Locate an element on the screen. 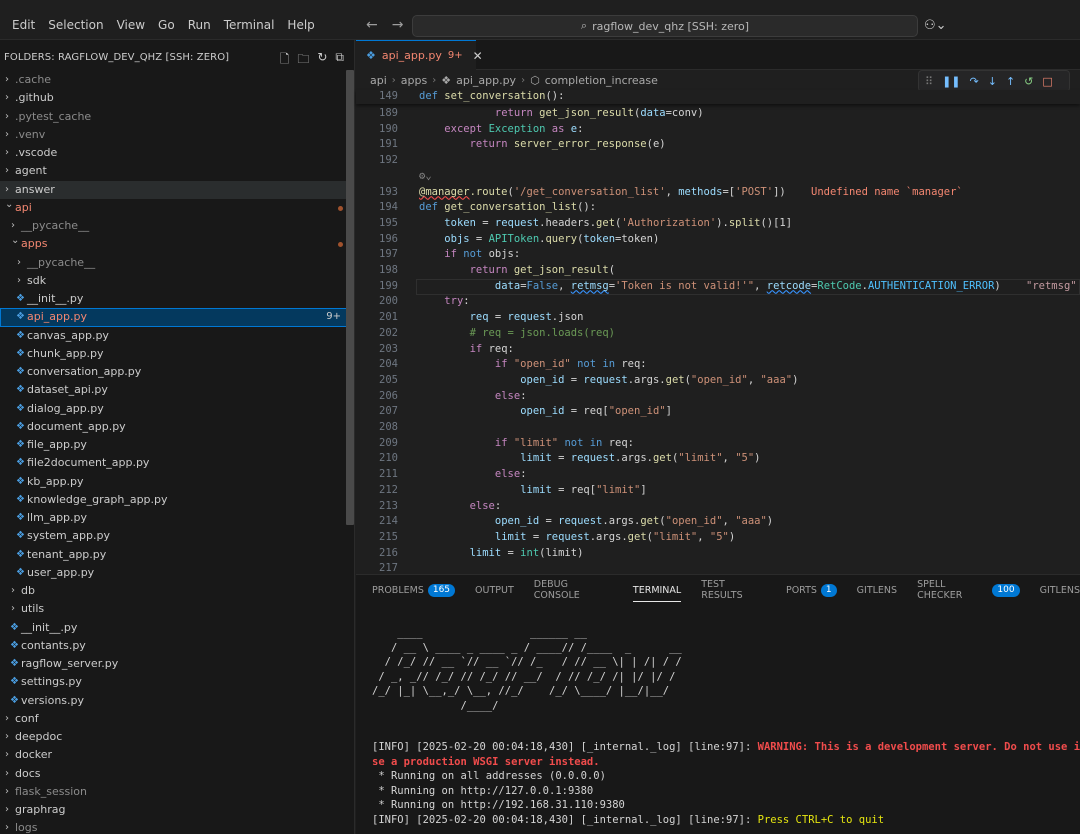 The image size is (1080, 834). code-line: objs = APIToken.query(token=token) is located at coordinates (551, 239).